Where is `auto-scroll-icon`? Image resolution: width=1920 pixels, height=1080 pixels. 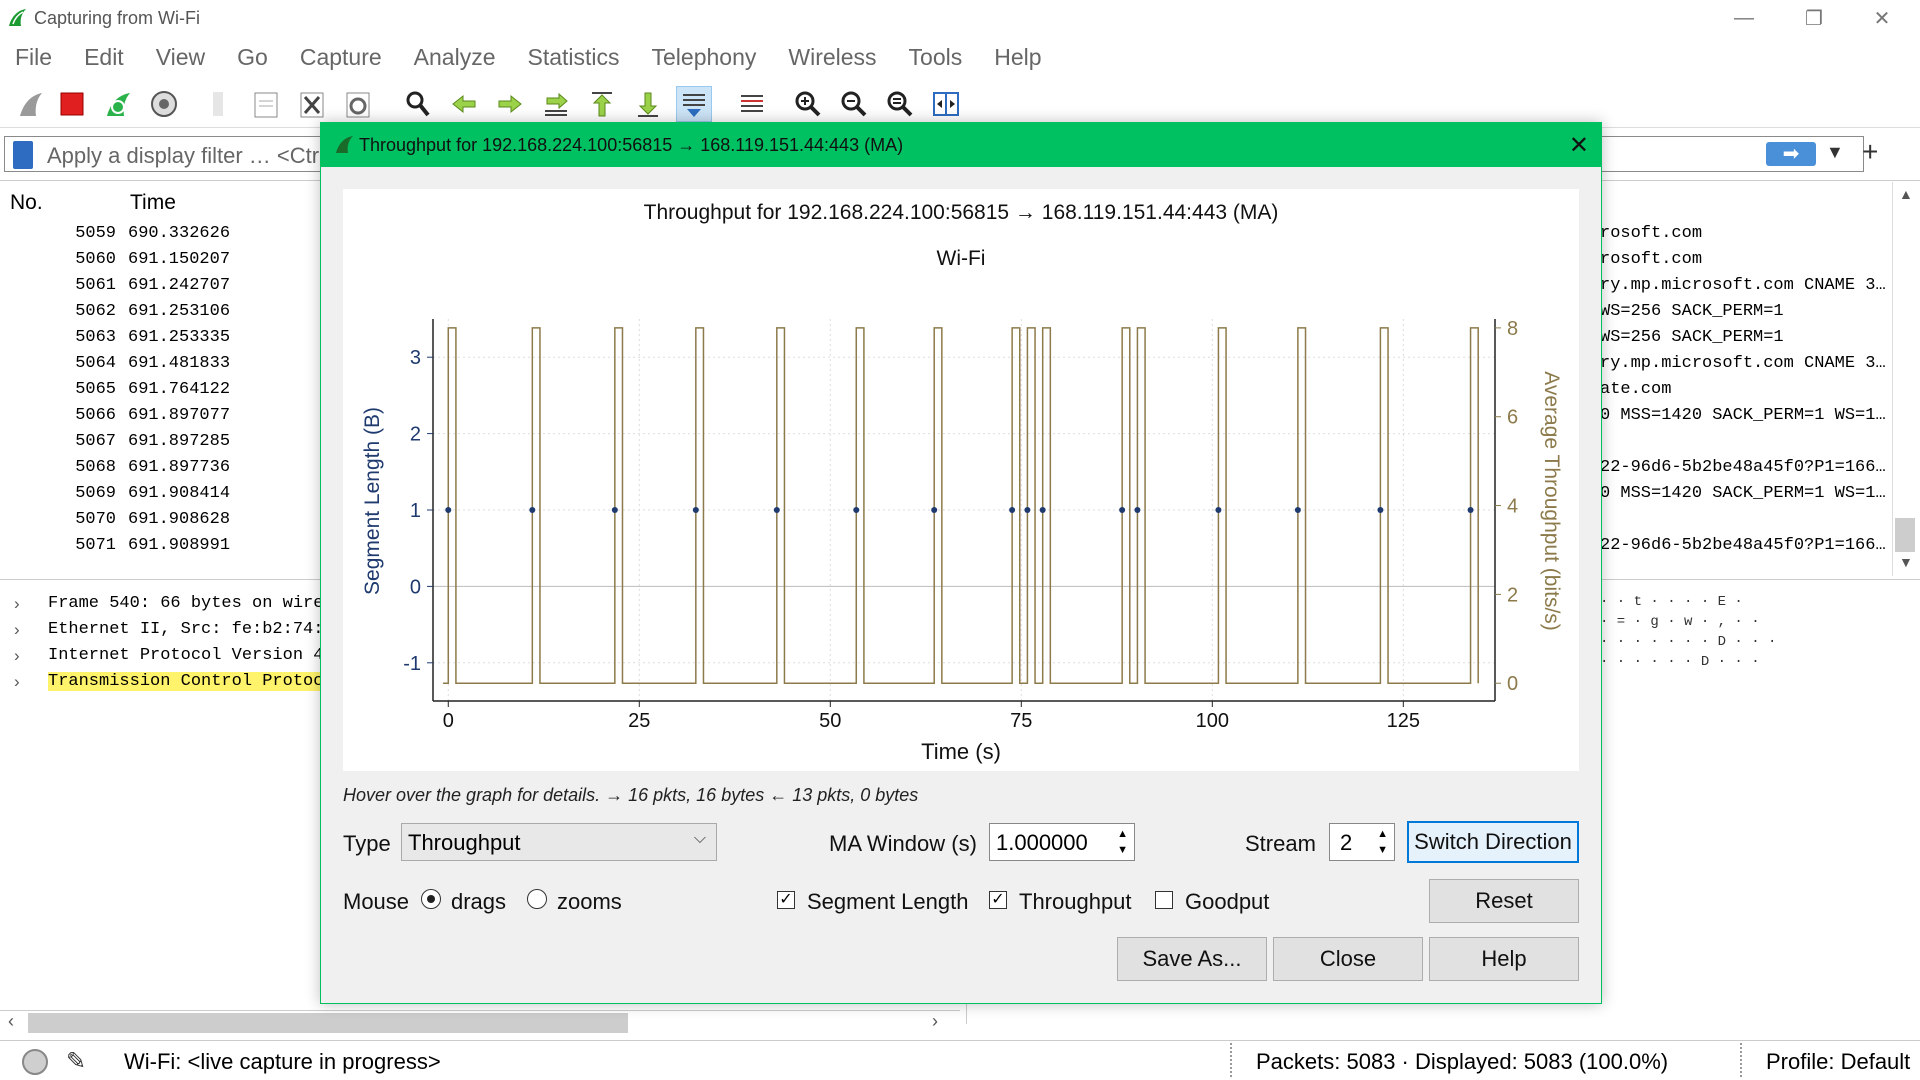
auto-scroll-icon is located at coordinates (694, 104).